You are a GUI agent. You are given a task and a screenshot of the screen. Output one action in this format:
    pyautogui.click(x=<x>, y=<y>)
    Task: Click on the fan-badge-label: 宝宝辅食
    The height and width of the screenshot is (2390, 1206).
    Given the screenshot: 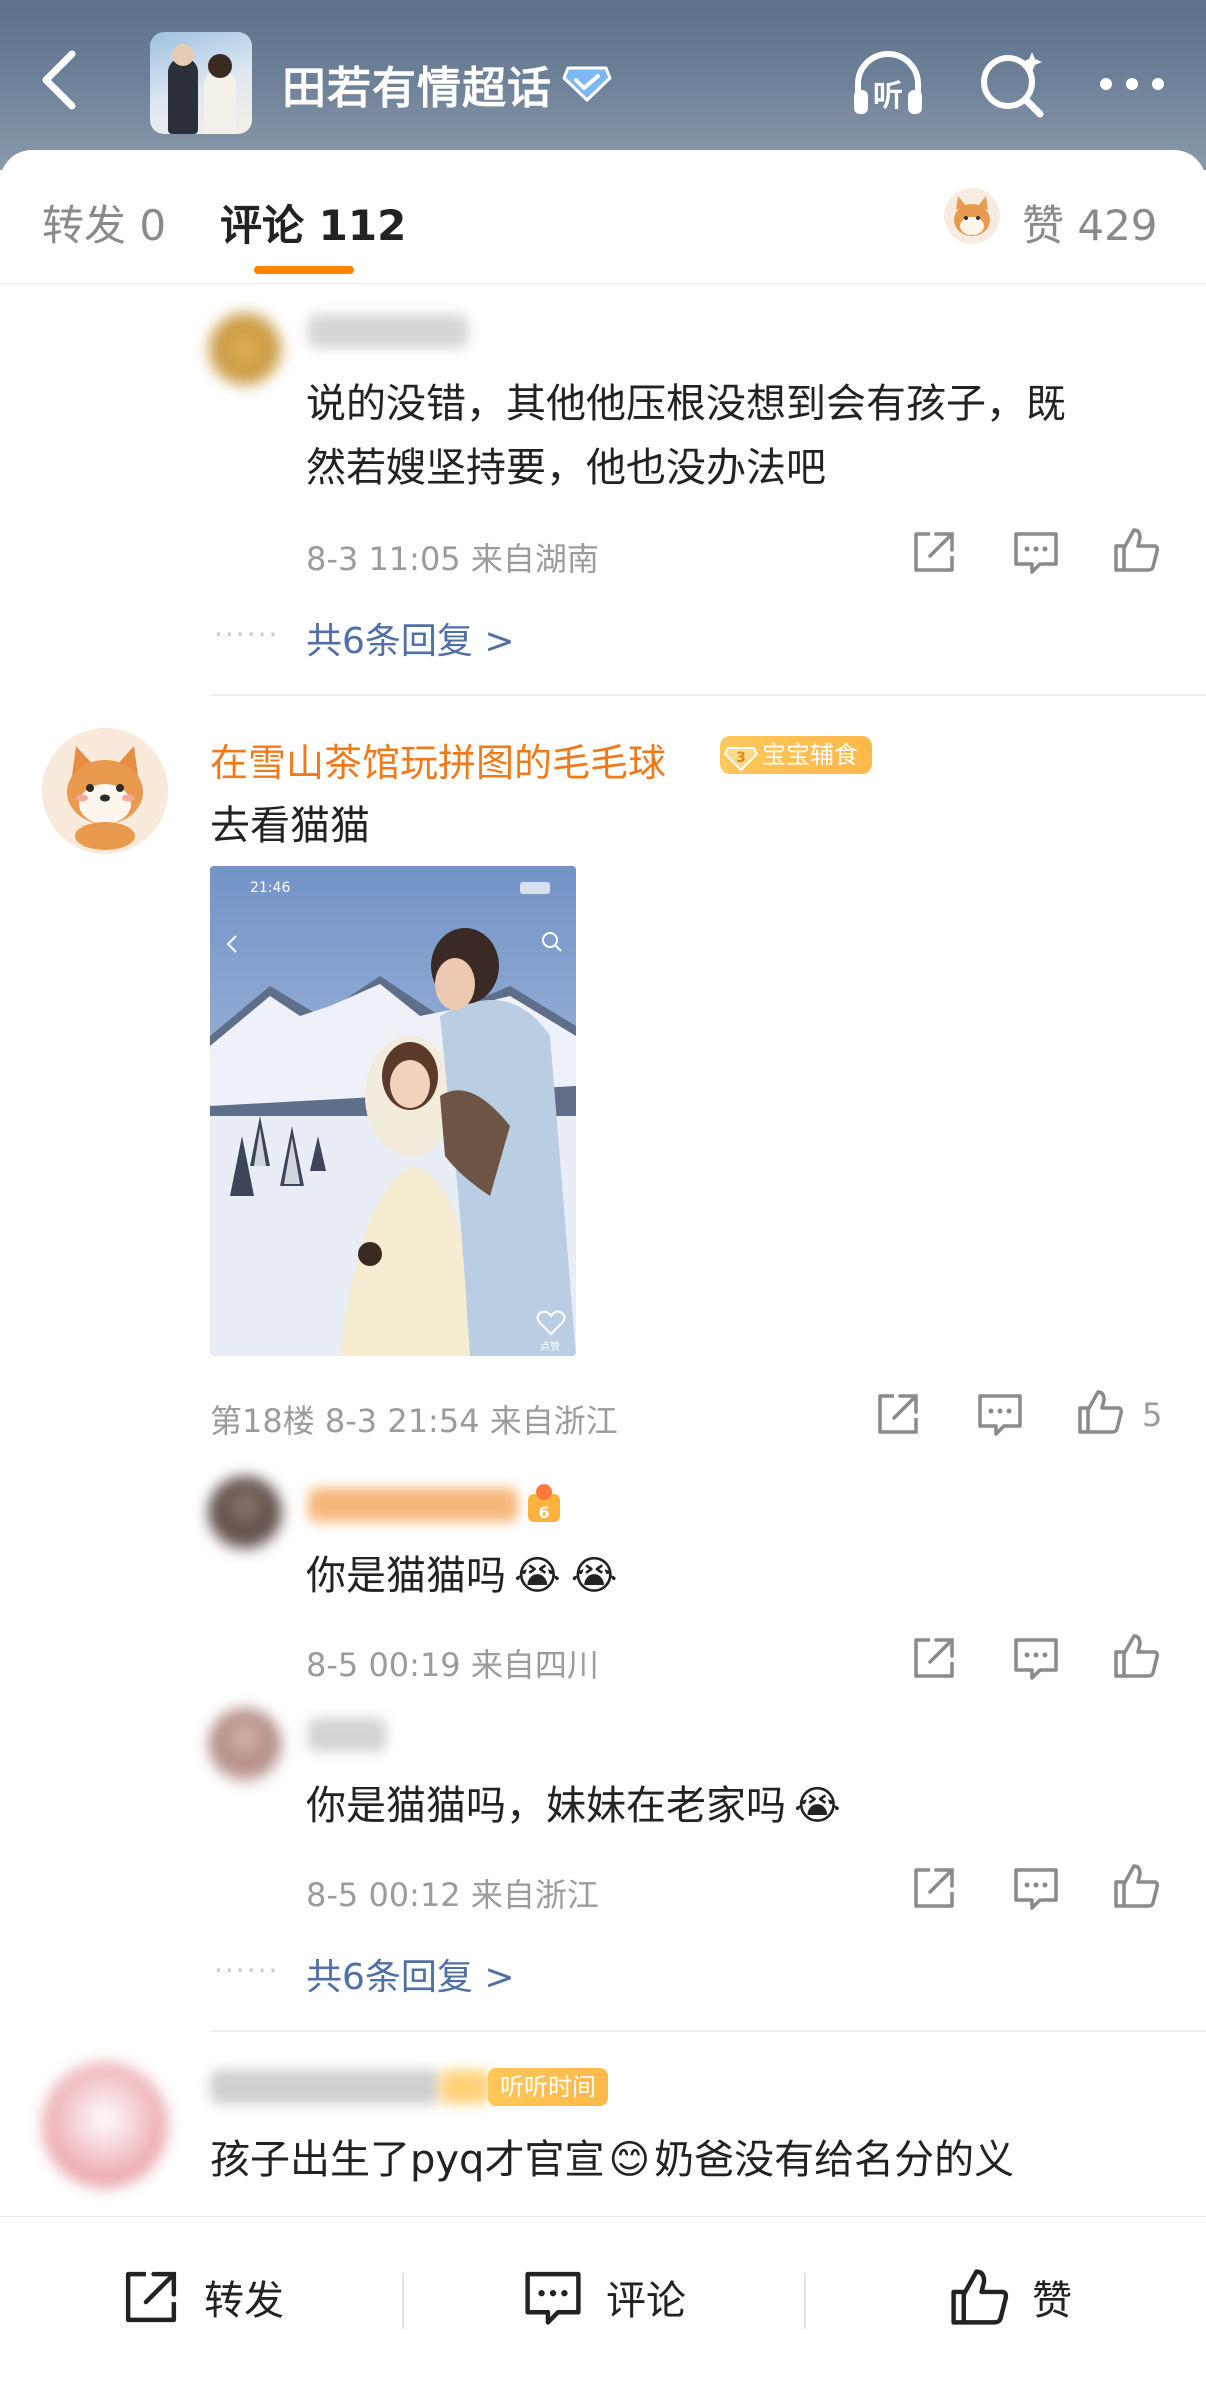 What is the action you would take?
    pyautogui.click(x=810, y=755)
    